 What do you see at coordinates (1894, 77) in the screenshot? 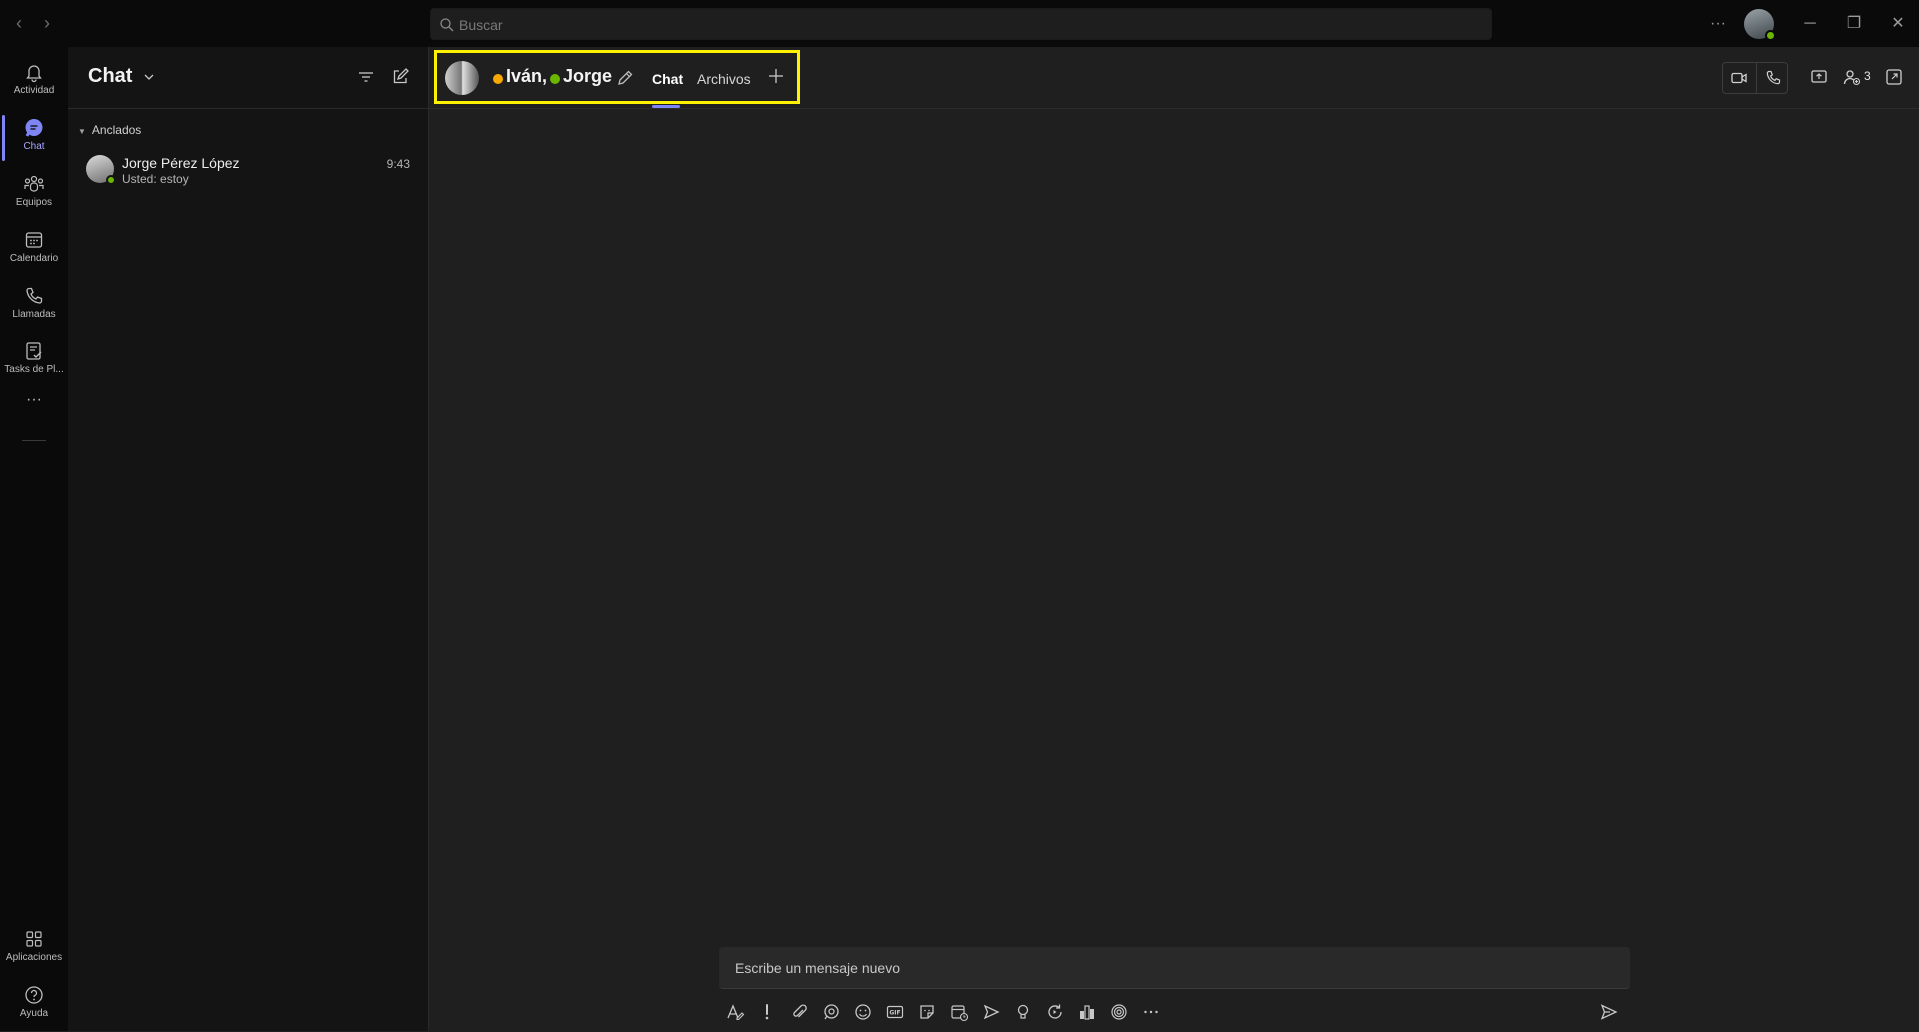
I see `pop-out-icon` at bounding box center [1894, 77].